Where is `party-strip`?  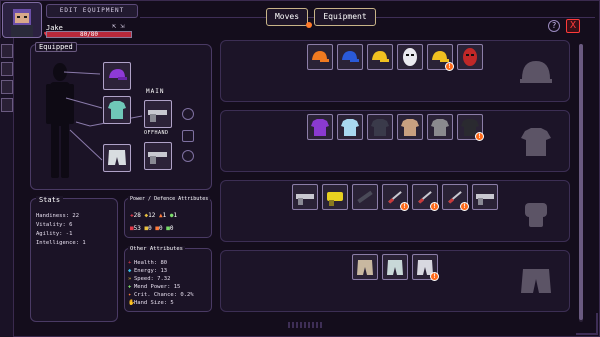
party-strip is located at coordinates (7, 187).